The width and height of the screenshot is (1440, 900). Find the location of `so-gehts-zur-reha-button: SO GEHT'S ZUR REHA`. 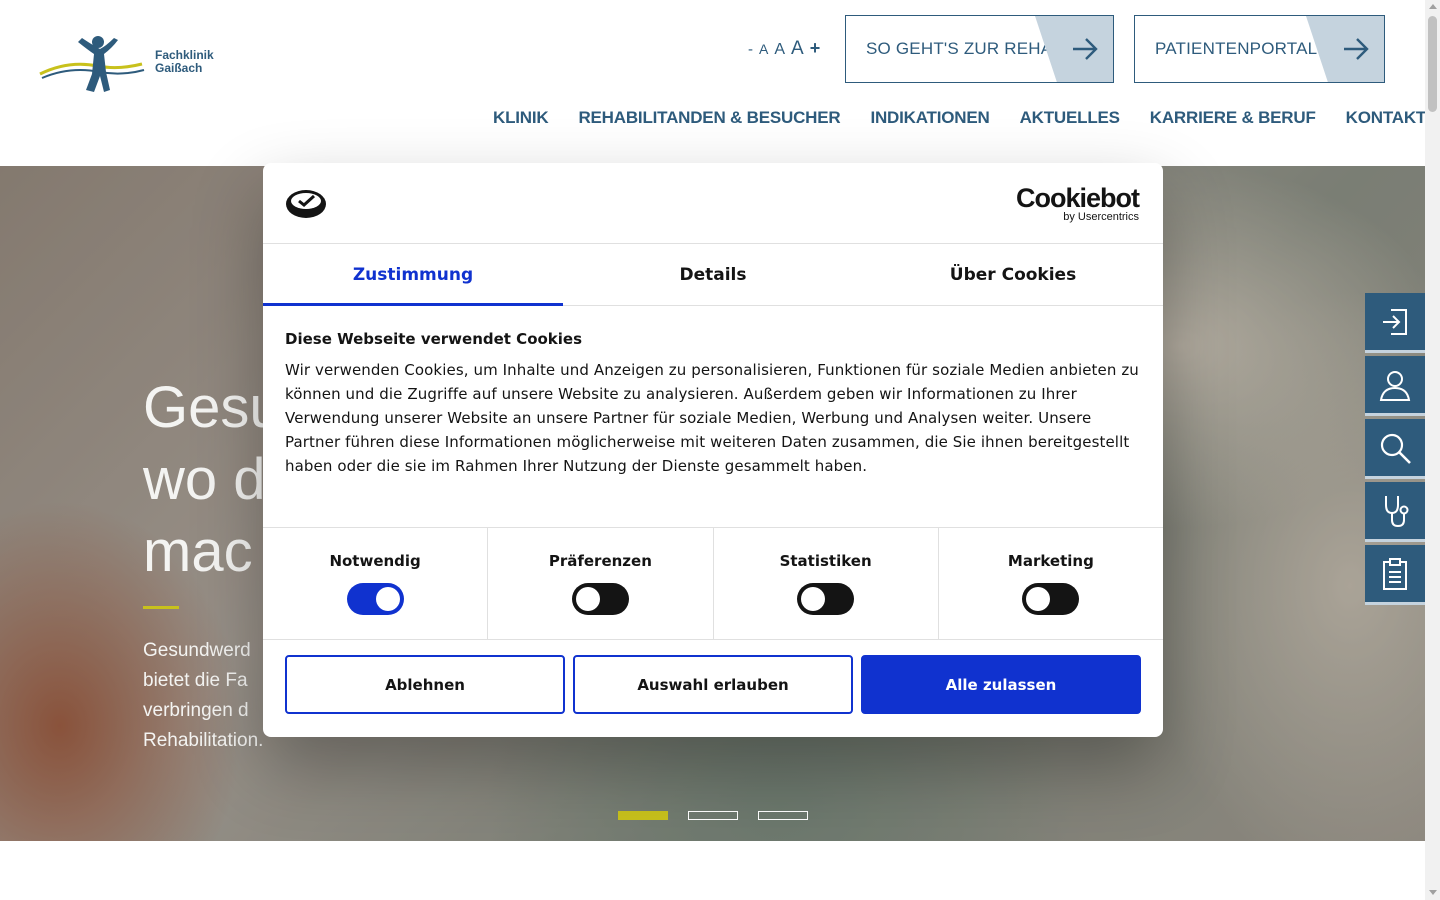

so-gehts-zur-reha-button: SO GEHT'S ZUR REHA is located at coordinates (979, 49).